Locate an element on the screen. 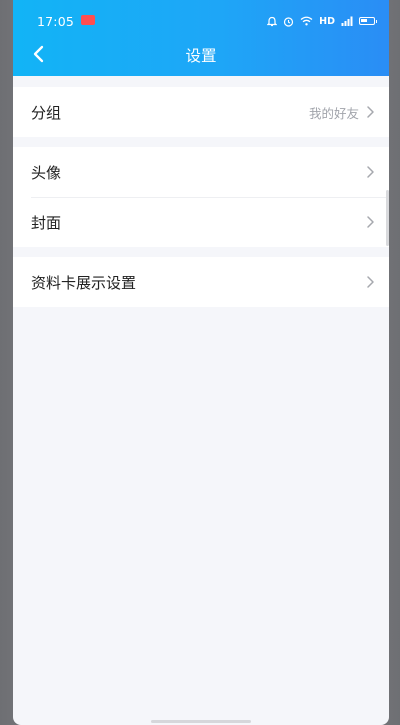 The image size is (400, 725). cover-row-label: 封面 is located at coordinates (46, 222).